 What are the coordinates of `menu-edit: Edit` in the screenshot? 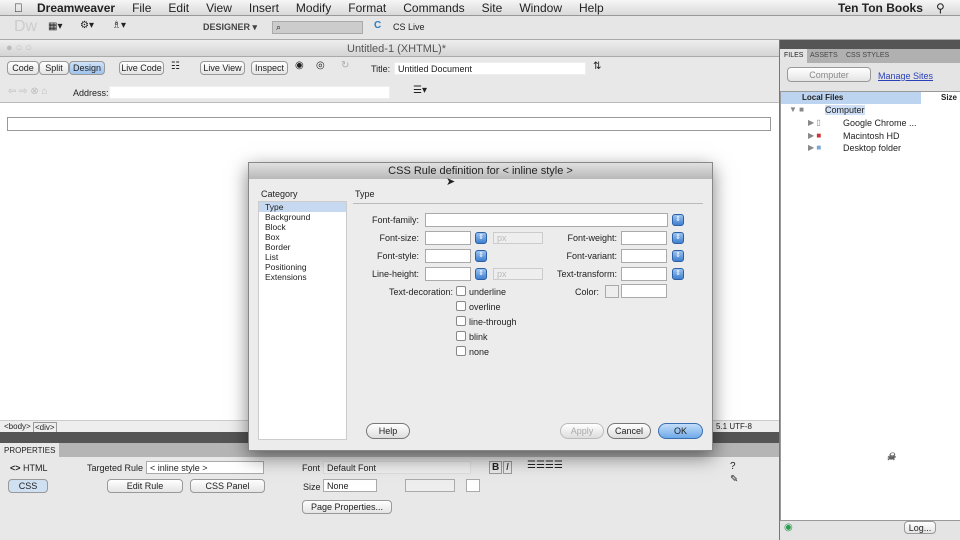 It's located at (178, 8).